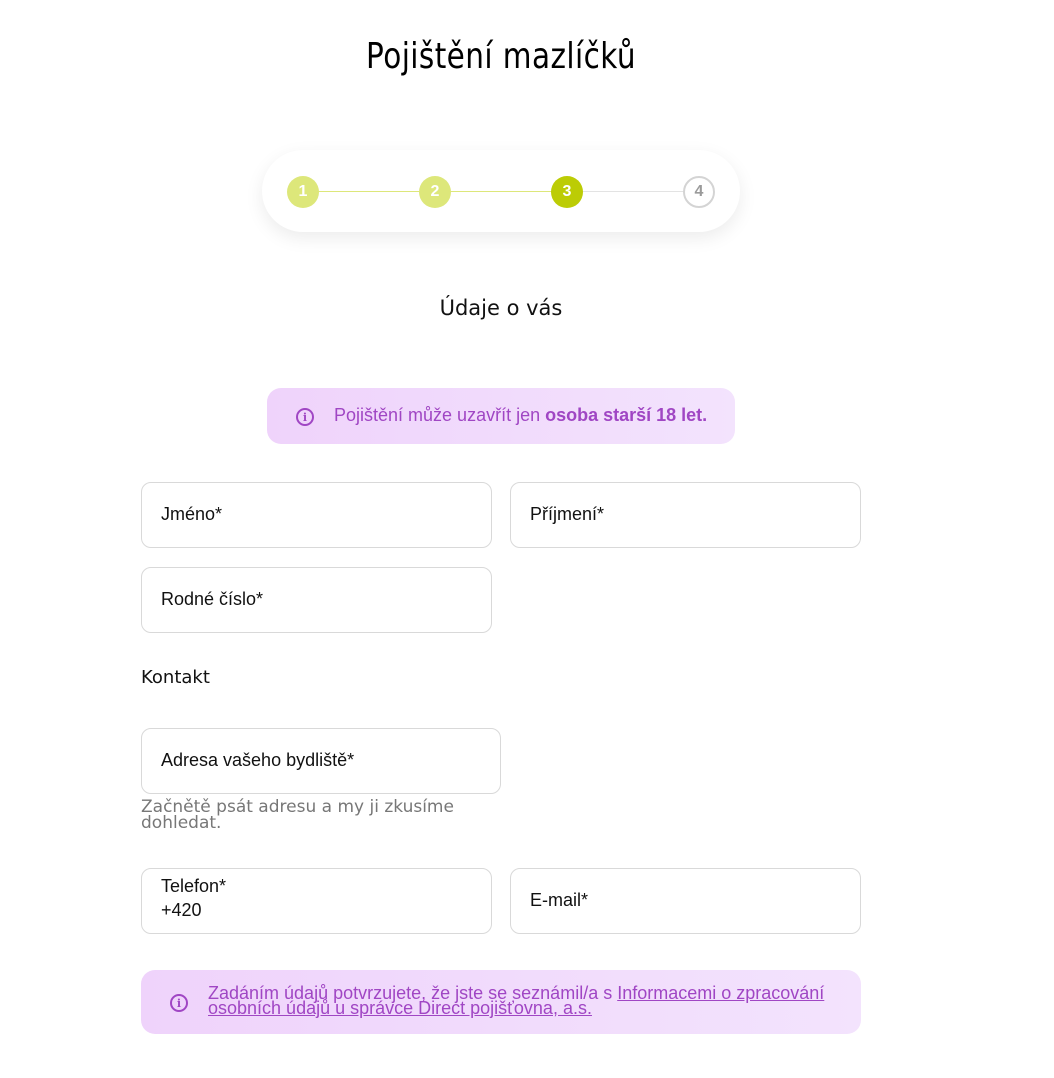  I want to click on contact-heading: Kontakt, so click(175, 677).